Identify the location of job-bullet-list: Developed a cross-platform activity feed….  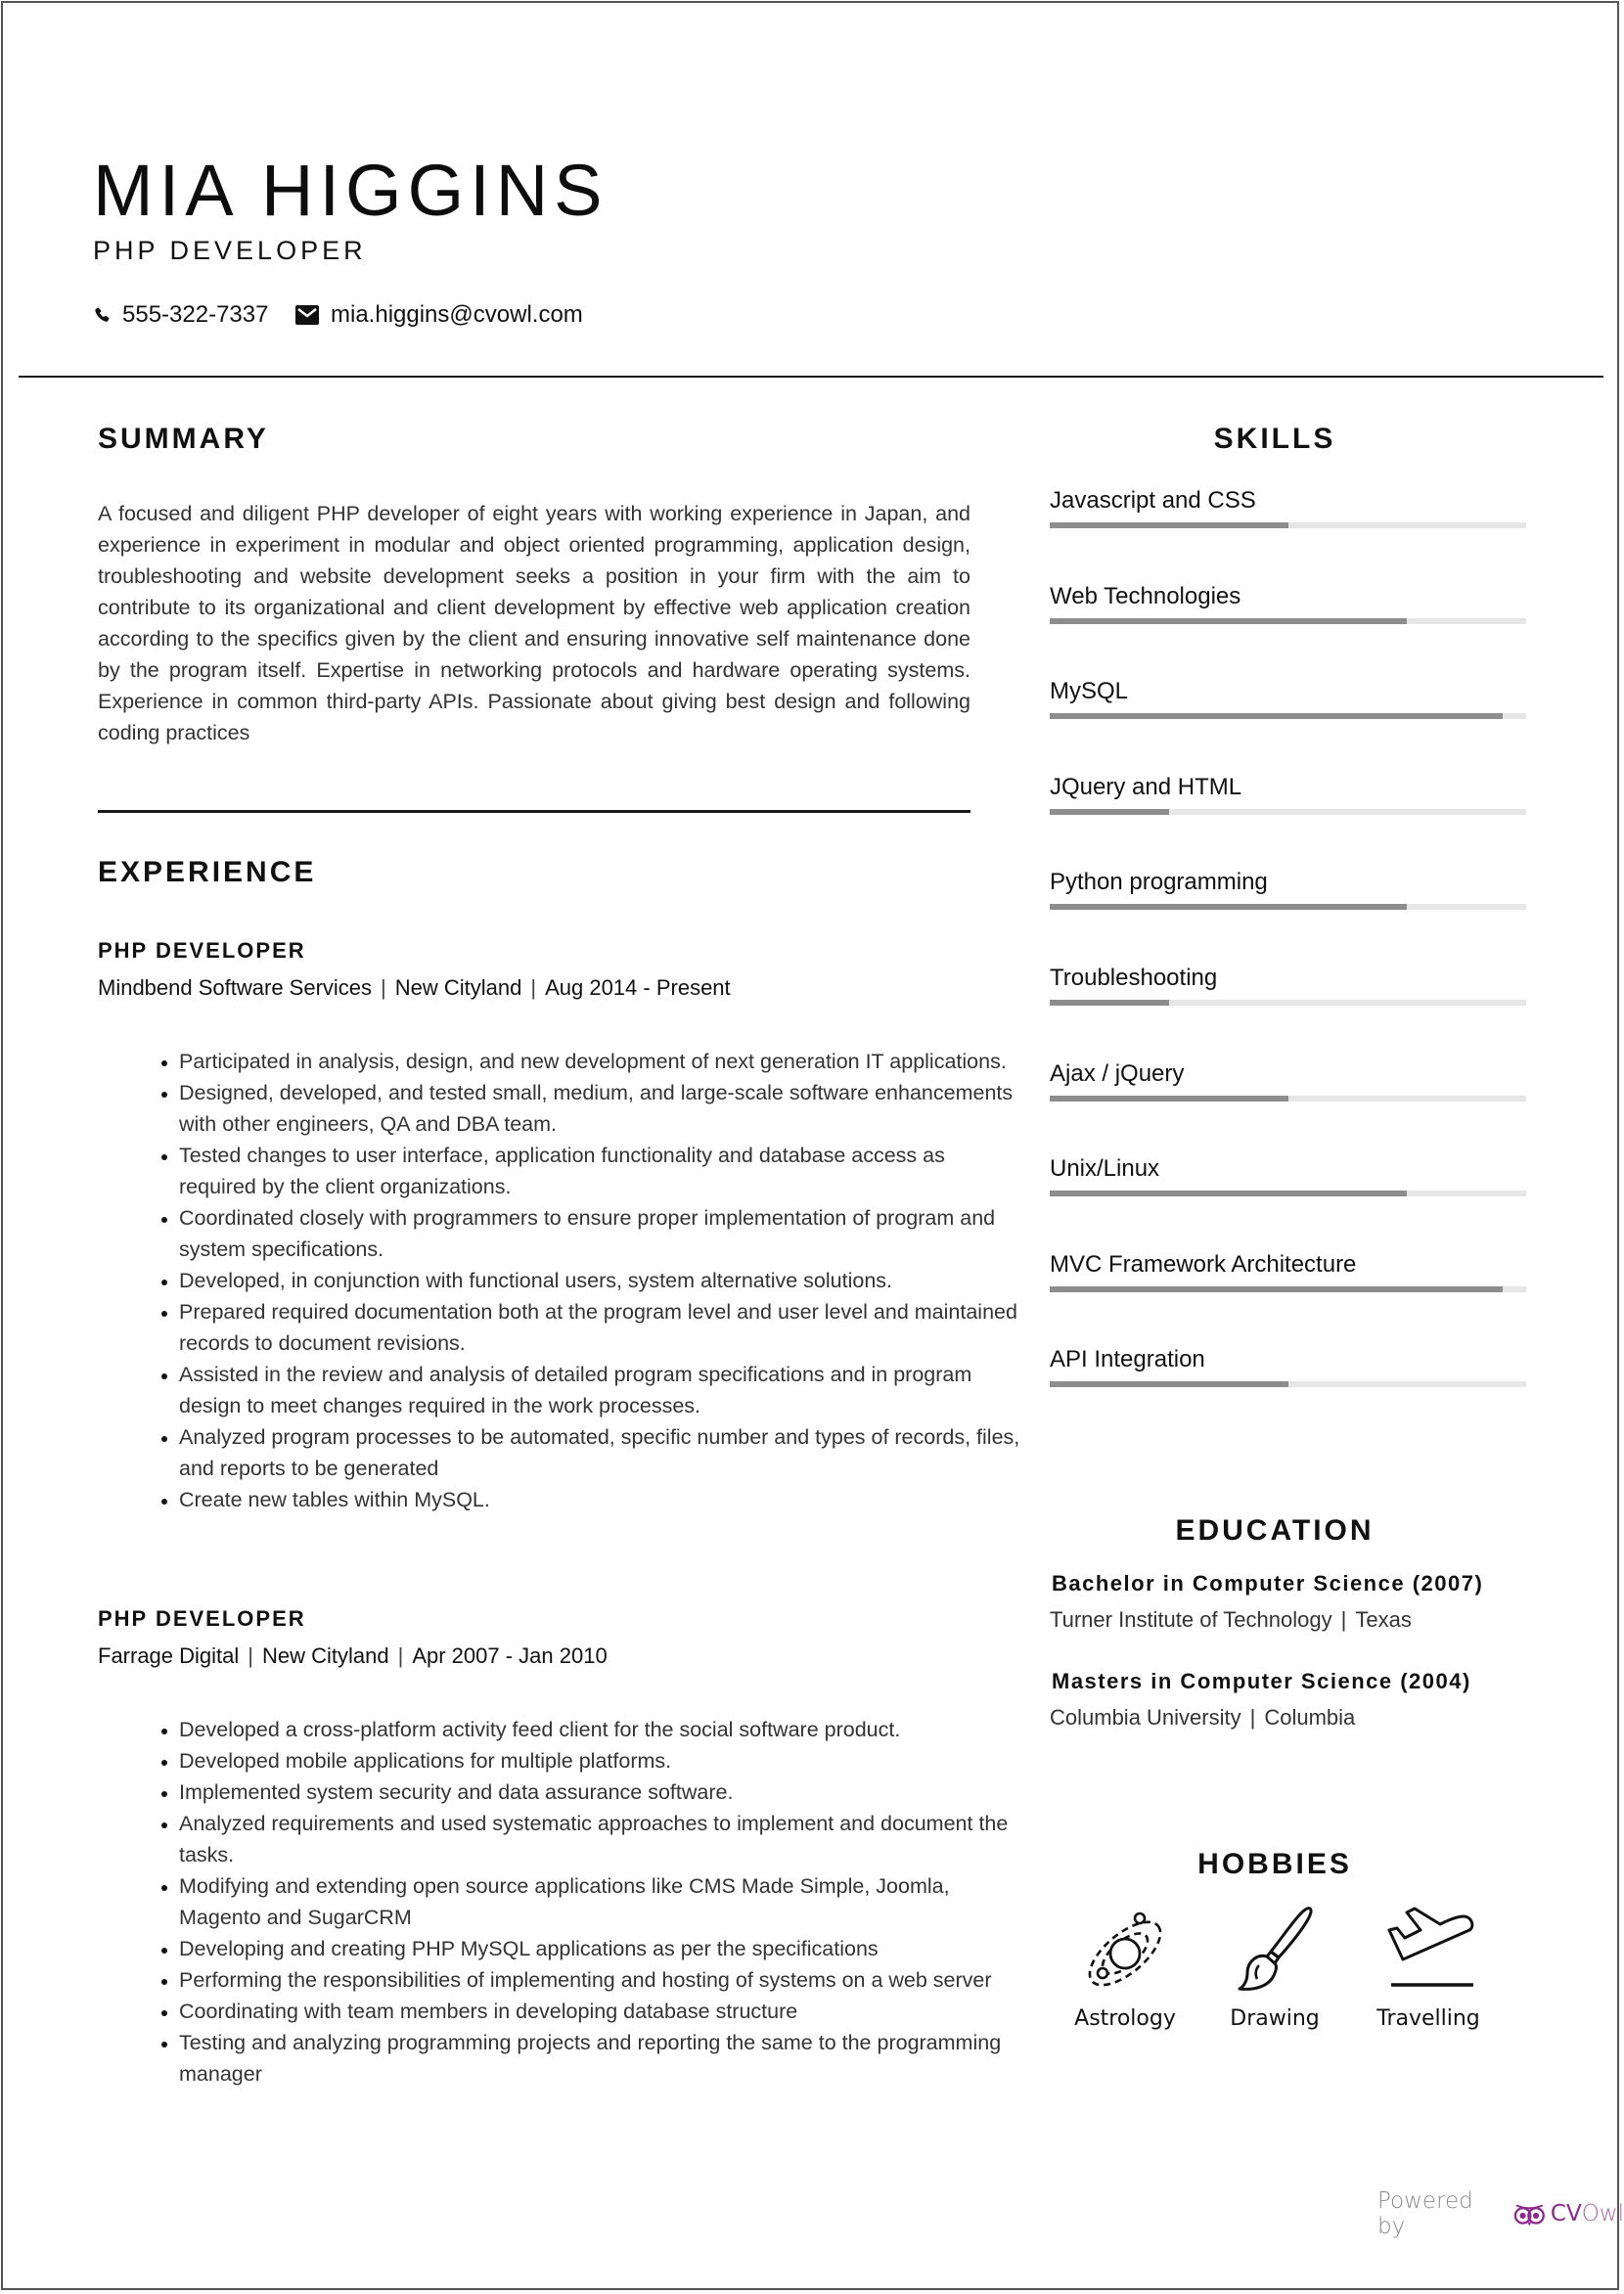
(579, 1902).